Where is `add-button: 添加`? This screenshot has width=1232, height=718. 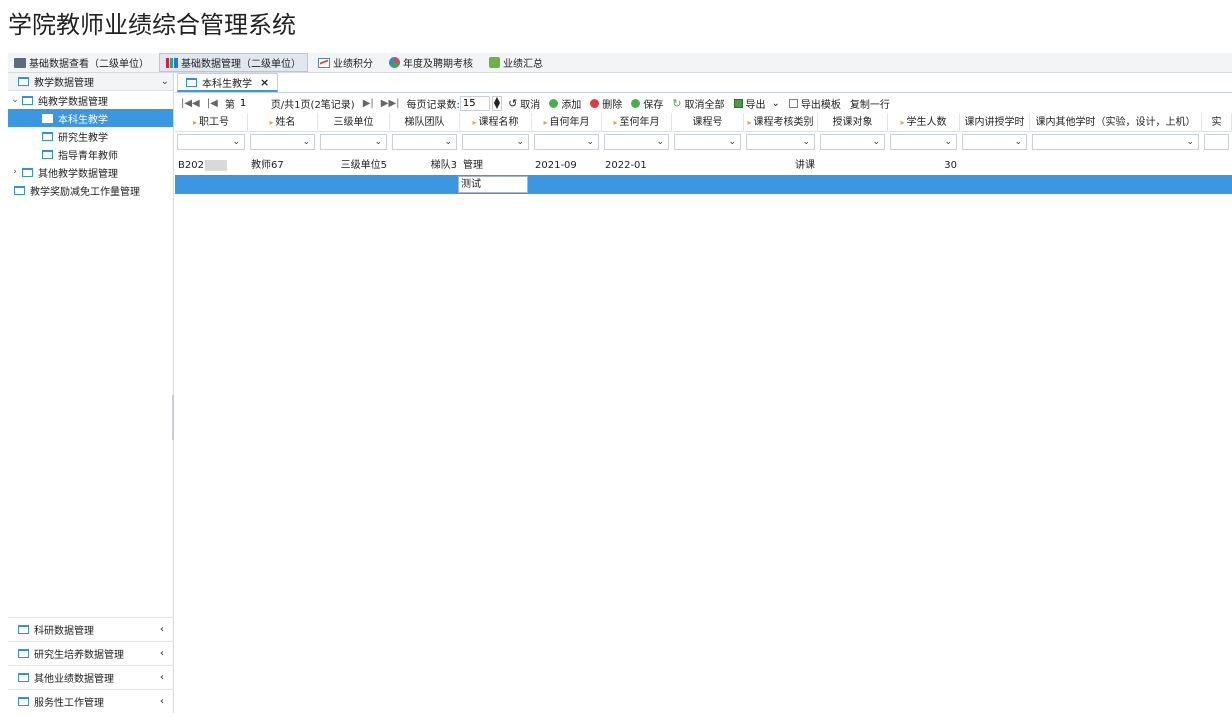 add-button: 添加 is located at coordinates (565, 103).